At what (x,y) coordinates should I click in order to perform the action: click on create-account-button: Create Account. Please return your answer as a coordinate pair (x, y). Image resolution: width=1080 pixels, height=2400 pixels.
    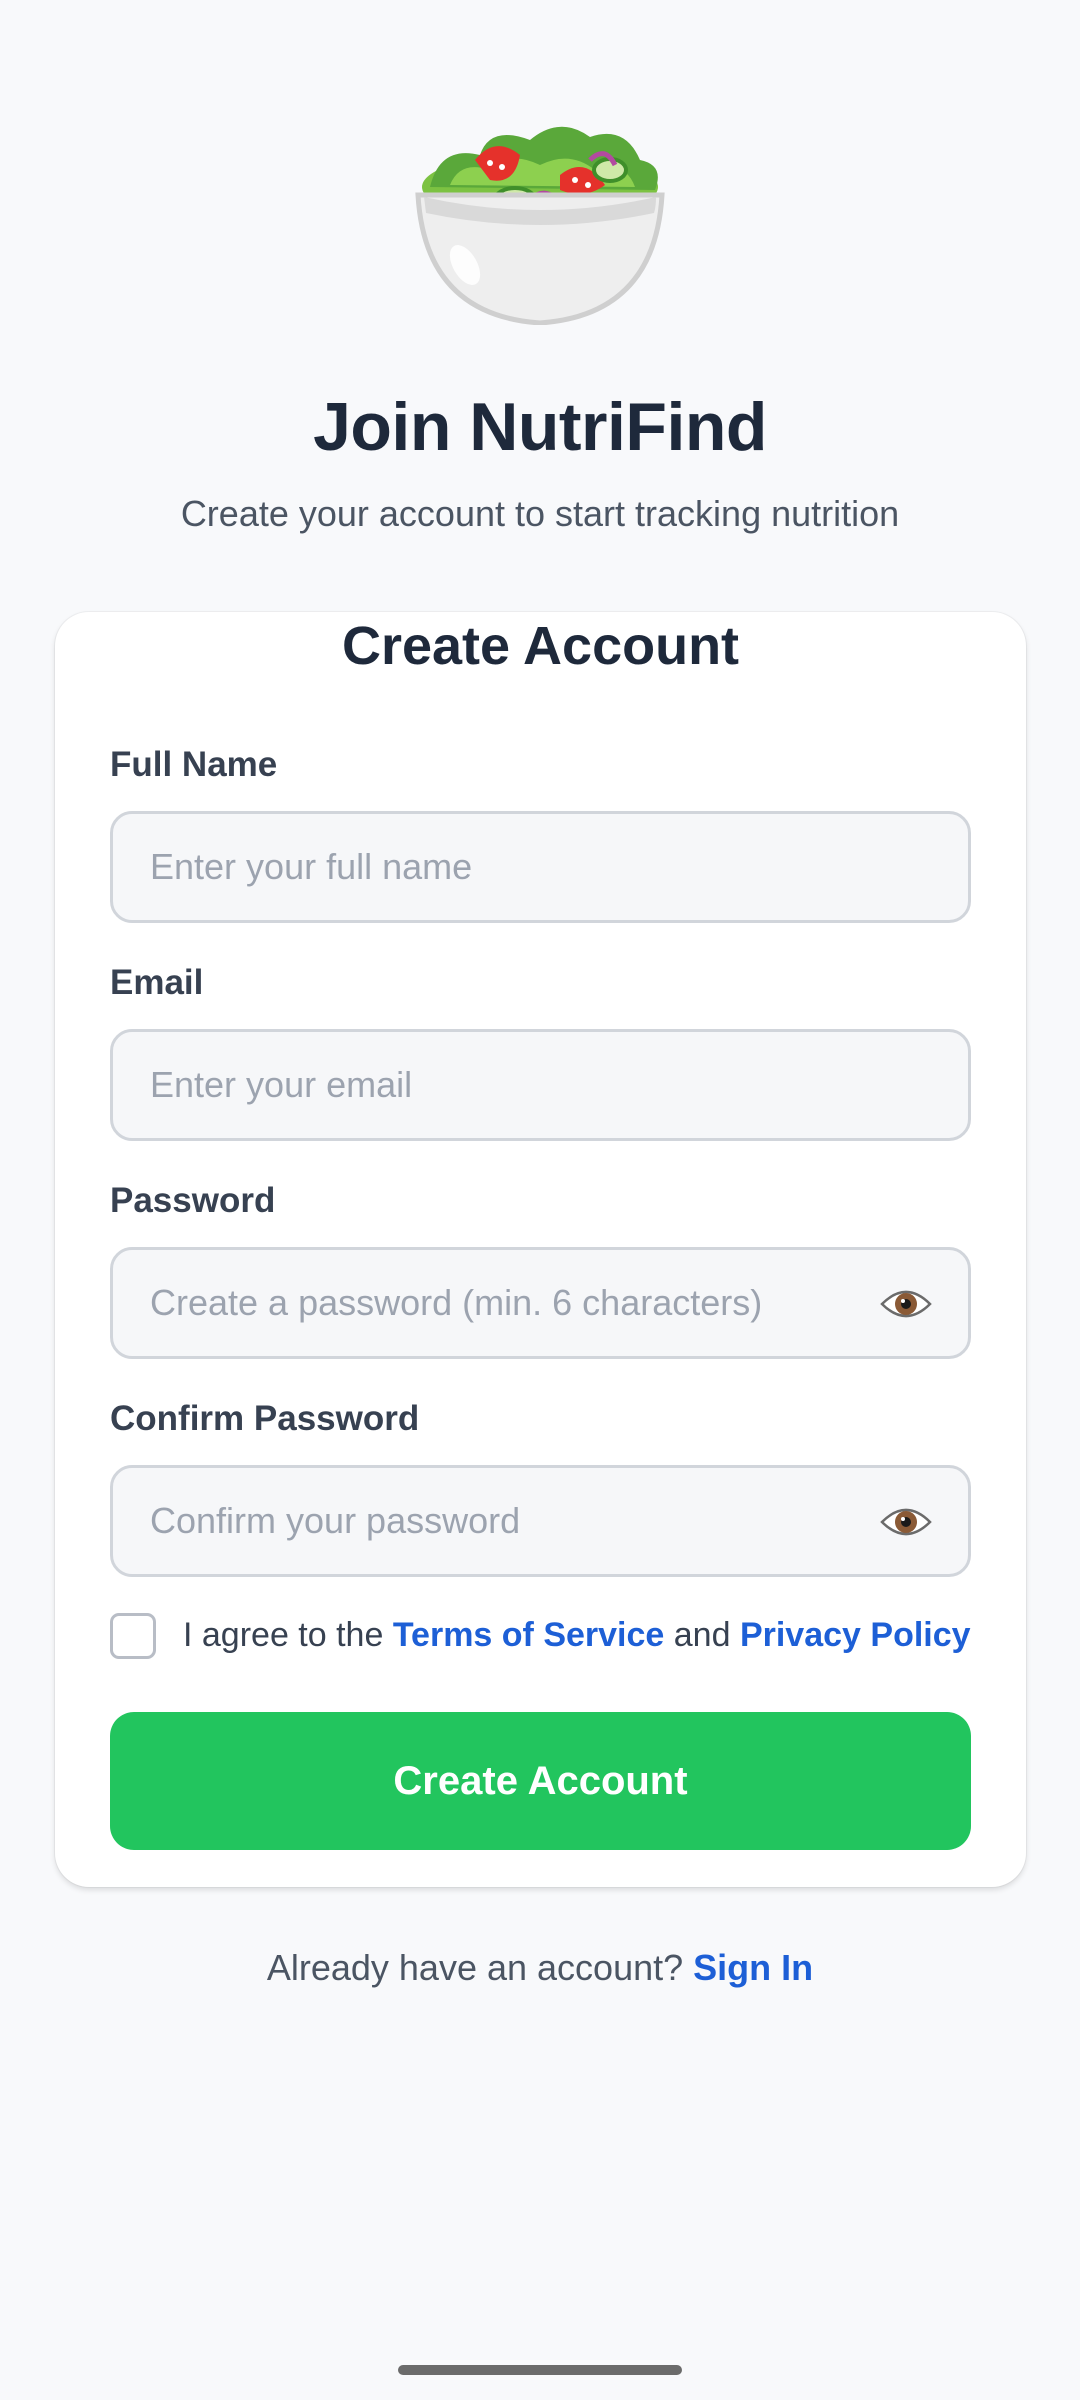
    Looking at the image, I should click on (540, 1781).